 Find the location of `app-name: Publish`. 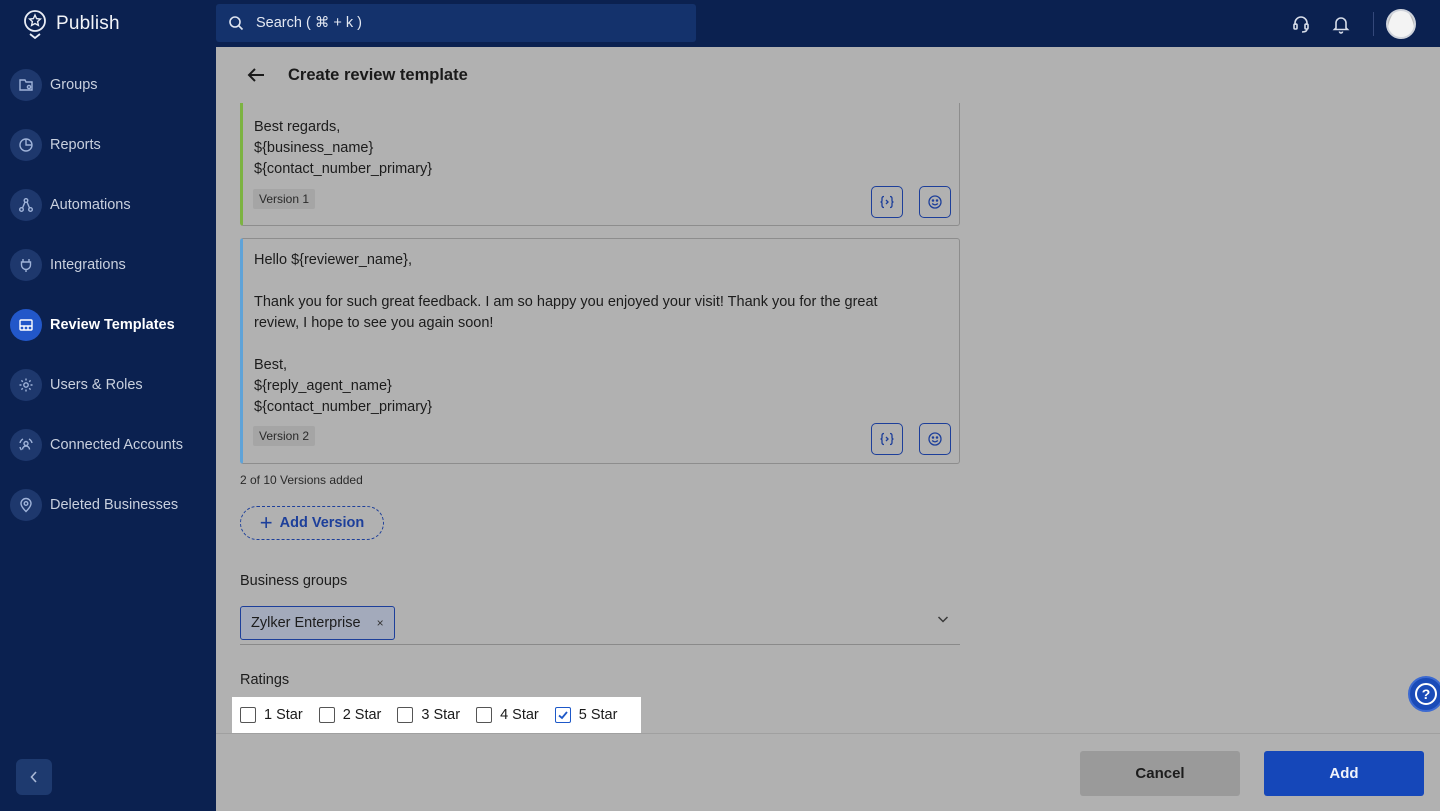

app-name: Publish is located at coordinates (88, 23).